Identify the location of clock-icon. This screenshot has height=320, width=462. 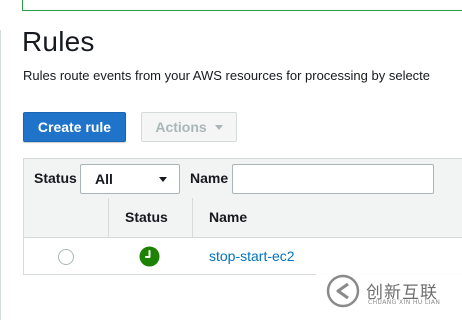
(149, 256).